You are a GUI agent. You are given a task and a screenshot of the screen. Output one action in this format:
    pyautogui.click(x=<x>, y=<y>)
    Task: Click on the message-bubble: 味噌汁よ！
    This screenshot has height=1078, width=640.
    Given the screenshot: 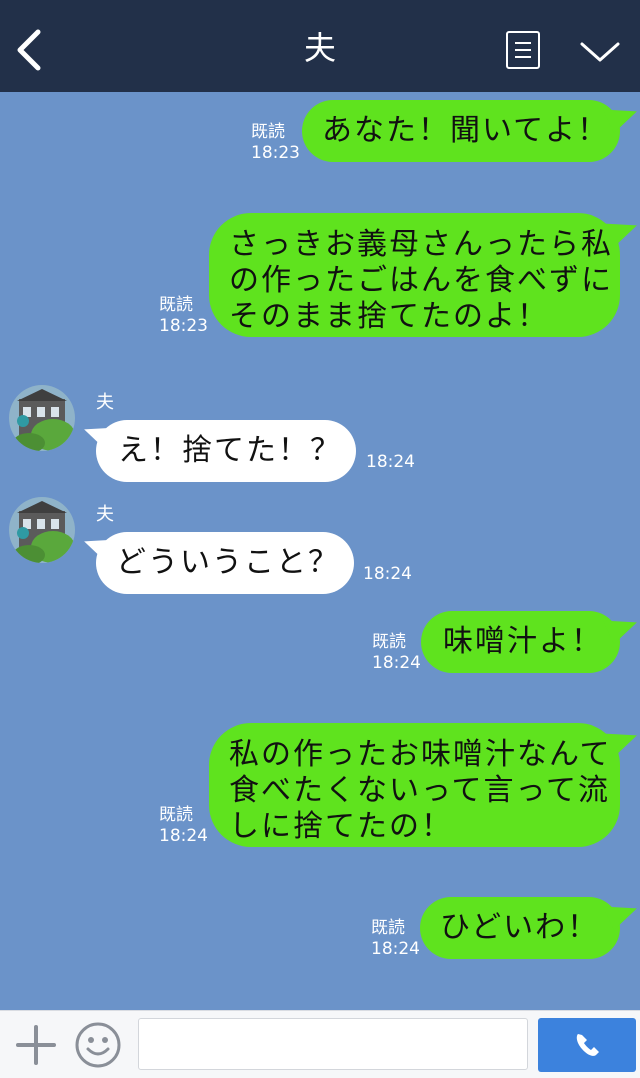 What is the action you would take?
    pyautogui.click(x=520, y=642)
    